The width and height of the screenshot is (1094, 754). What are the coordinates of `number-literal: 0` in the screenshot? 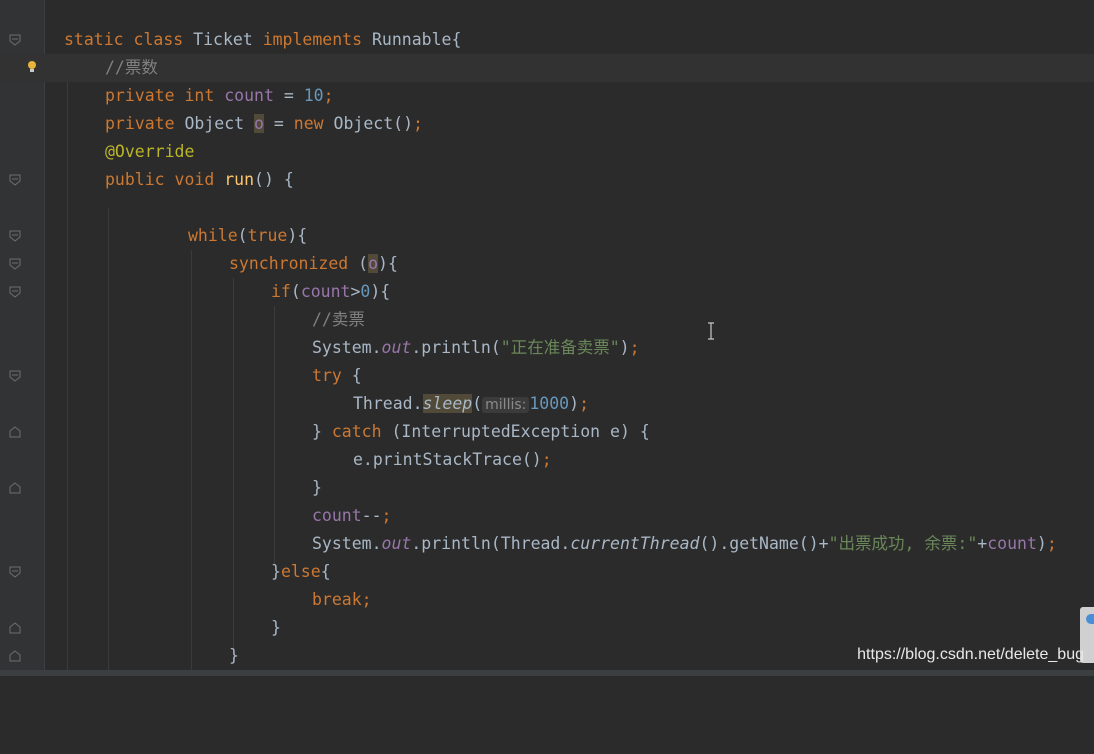 It's located at (365, 291).